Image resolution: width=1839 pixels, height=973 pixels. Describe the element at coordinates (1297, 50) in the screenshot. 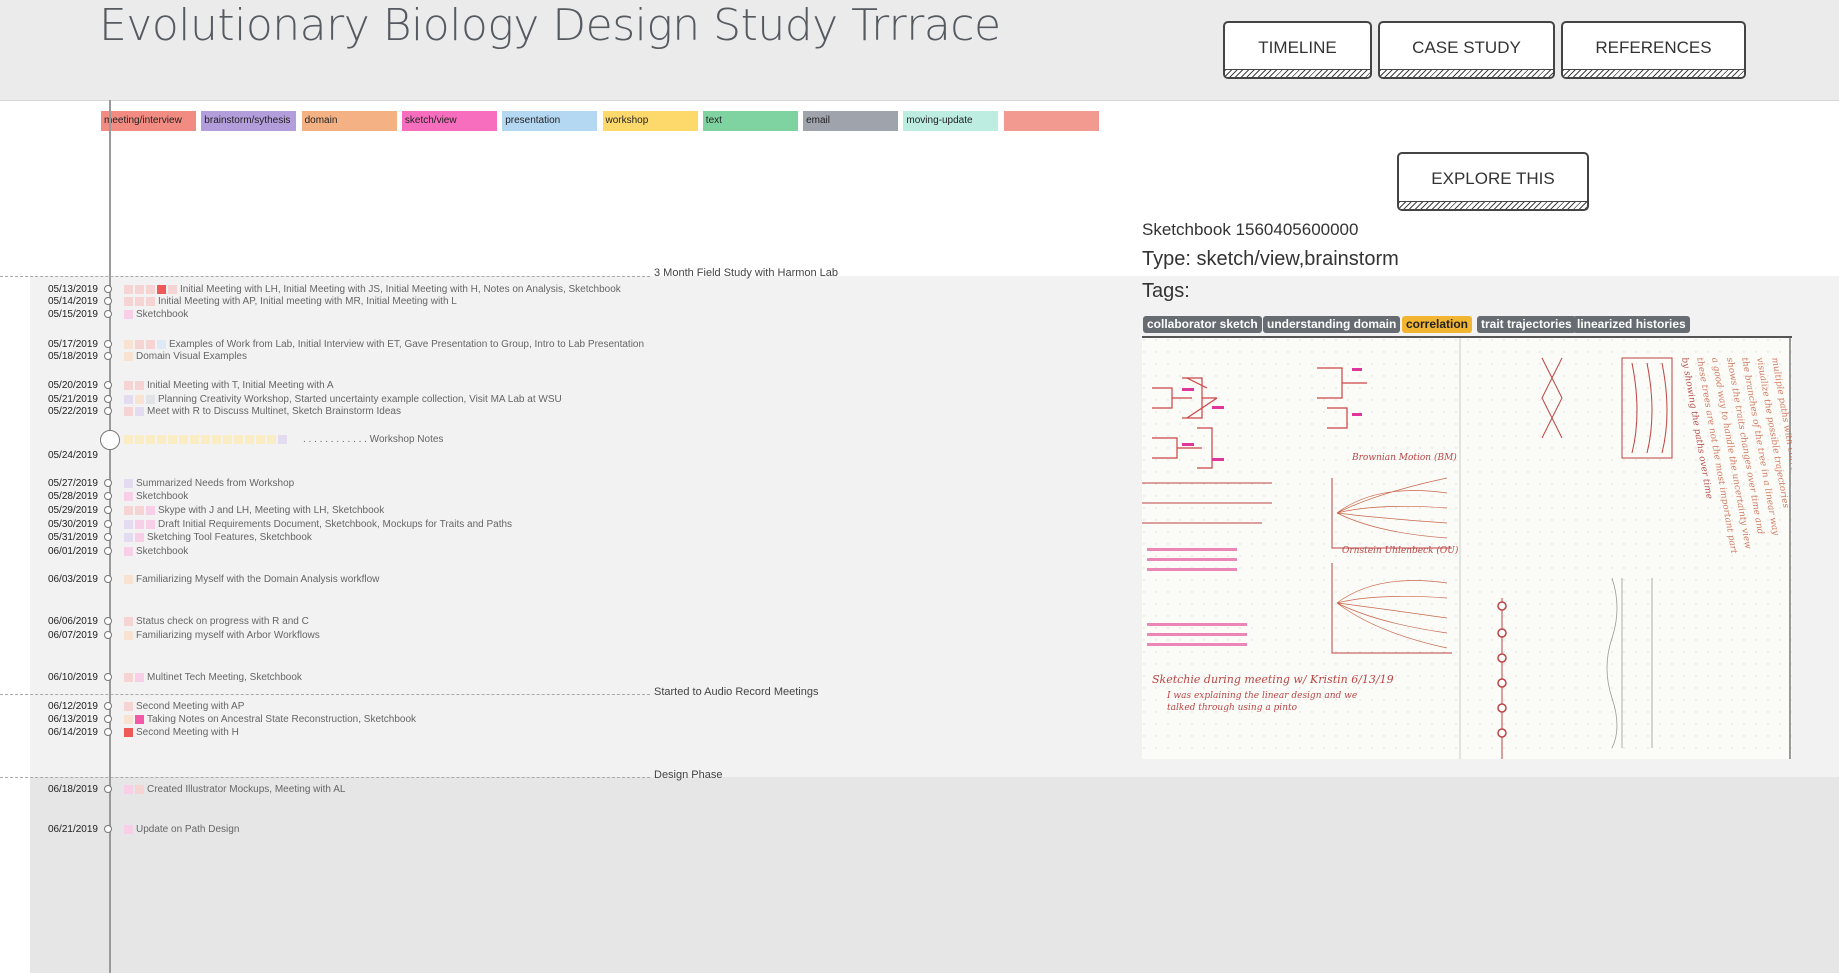

I see `timeline-button: TIMELINE` at that location.